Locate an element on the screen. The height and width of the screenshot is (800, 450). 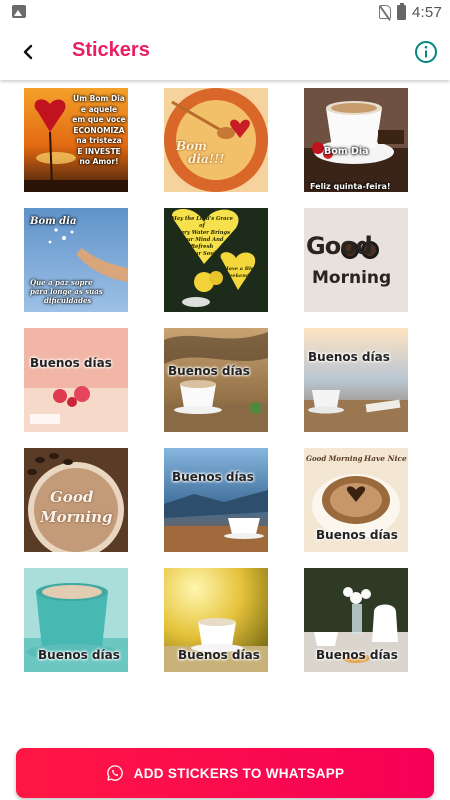
sticker-text: Good Morning is located at coordinates (334, 458).